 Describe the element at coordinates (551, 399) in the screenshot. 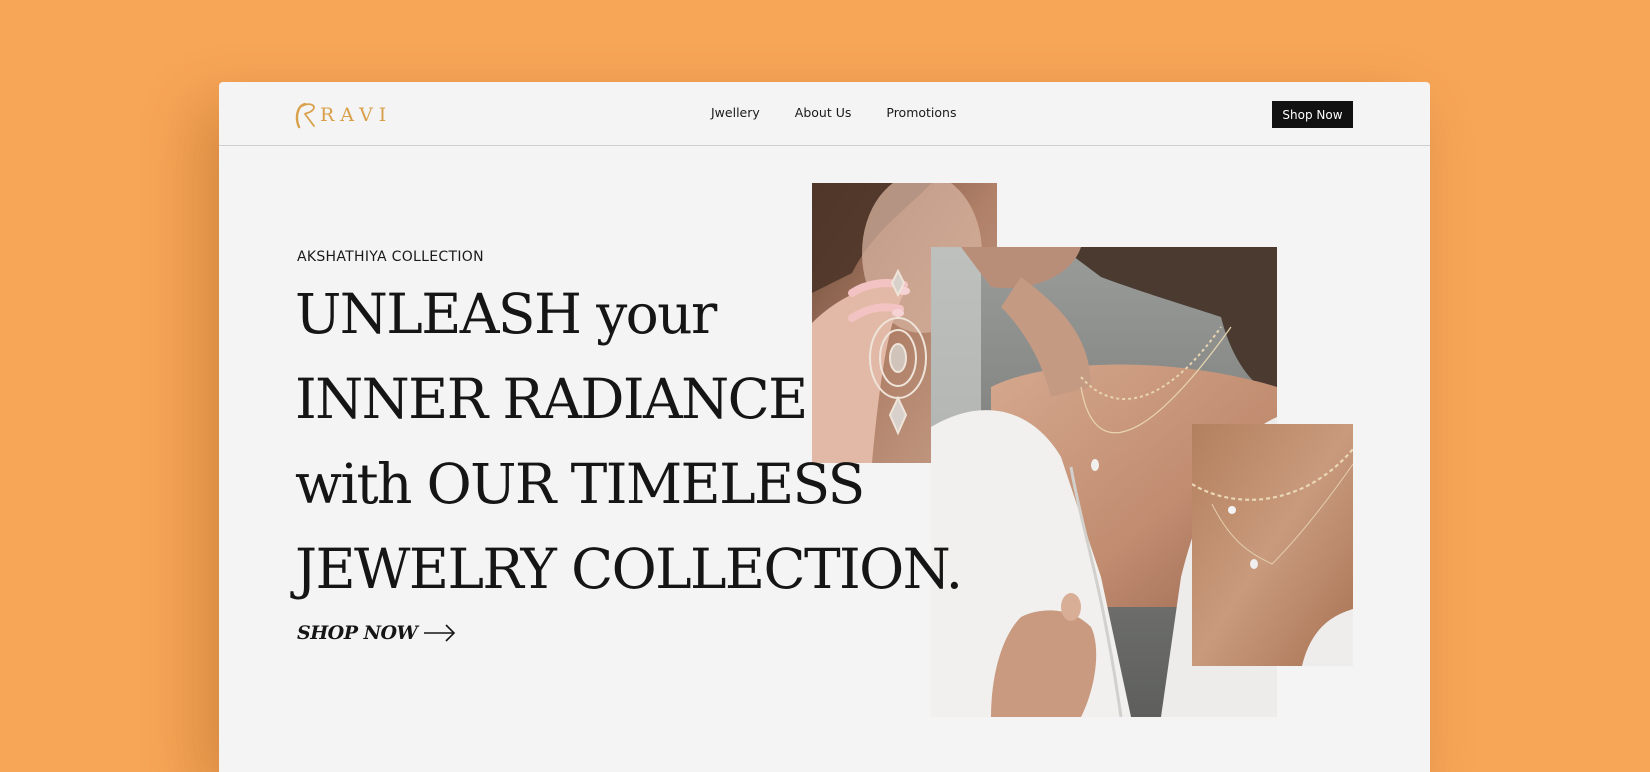

I see `headline-line: INNER RADIANCE` at that location.